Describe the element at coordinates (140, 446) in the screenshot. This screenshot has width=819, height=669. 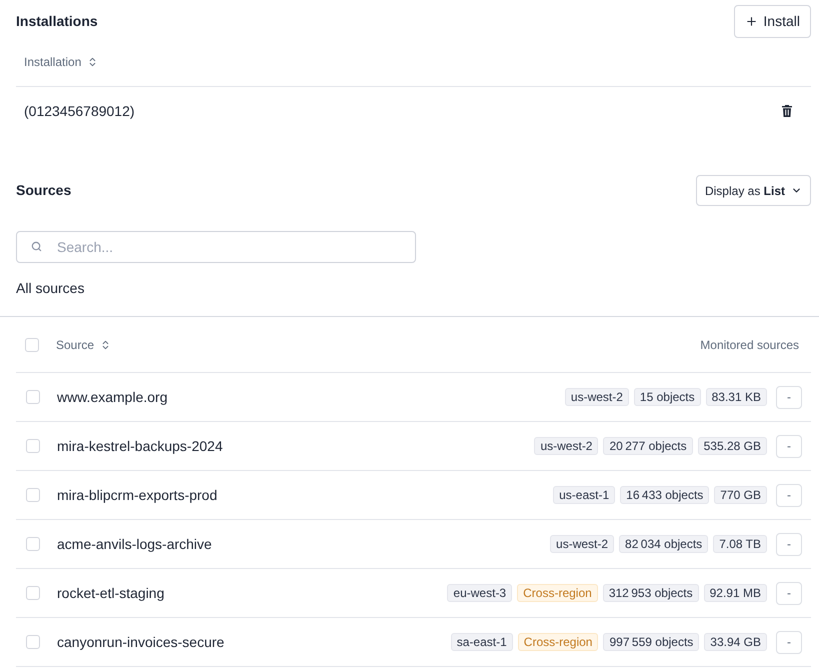
I see `source-name: mira-kestrel-backups-2024` at that location.